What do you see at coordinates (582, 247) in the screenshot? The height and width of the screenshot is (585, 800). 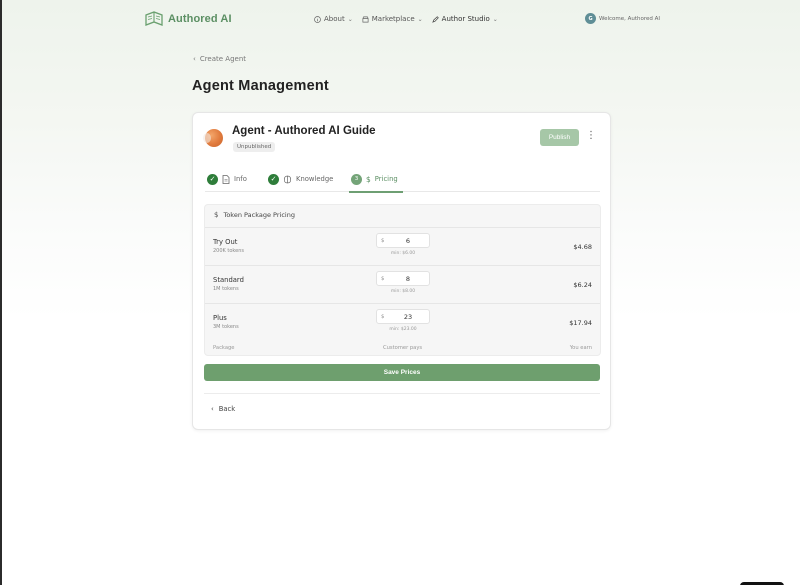 I see `earnings-value: $4.68` at bounding box center [582, 247].